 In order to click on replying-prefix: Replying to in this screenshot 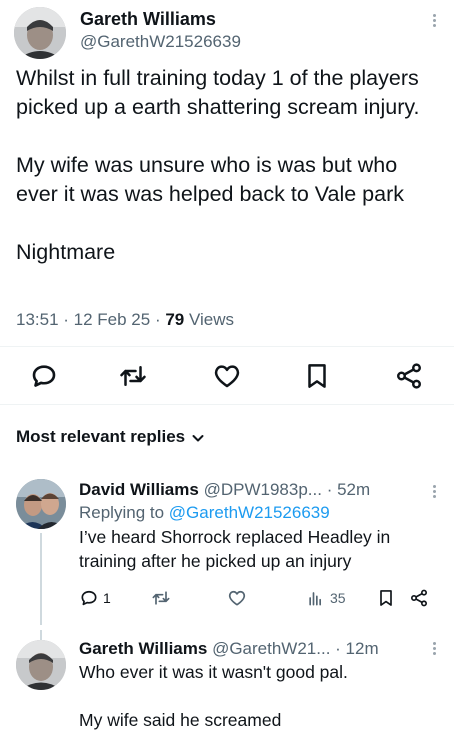, I will do `click(122, 512)`.